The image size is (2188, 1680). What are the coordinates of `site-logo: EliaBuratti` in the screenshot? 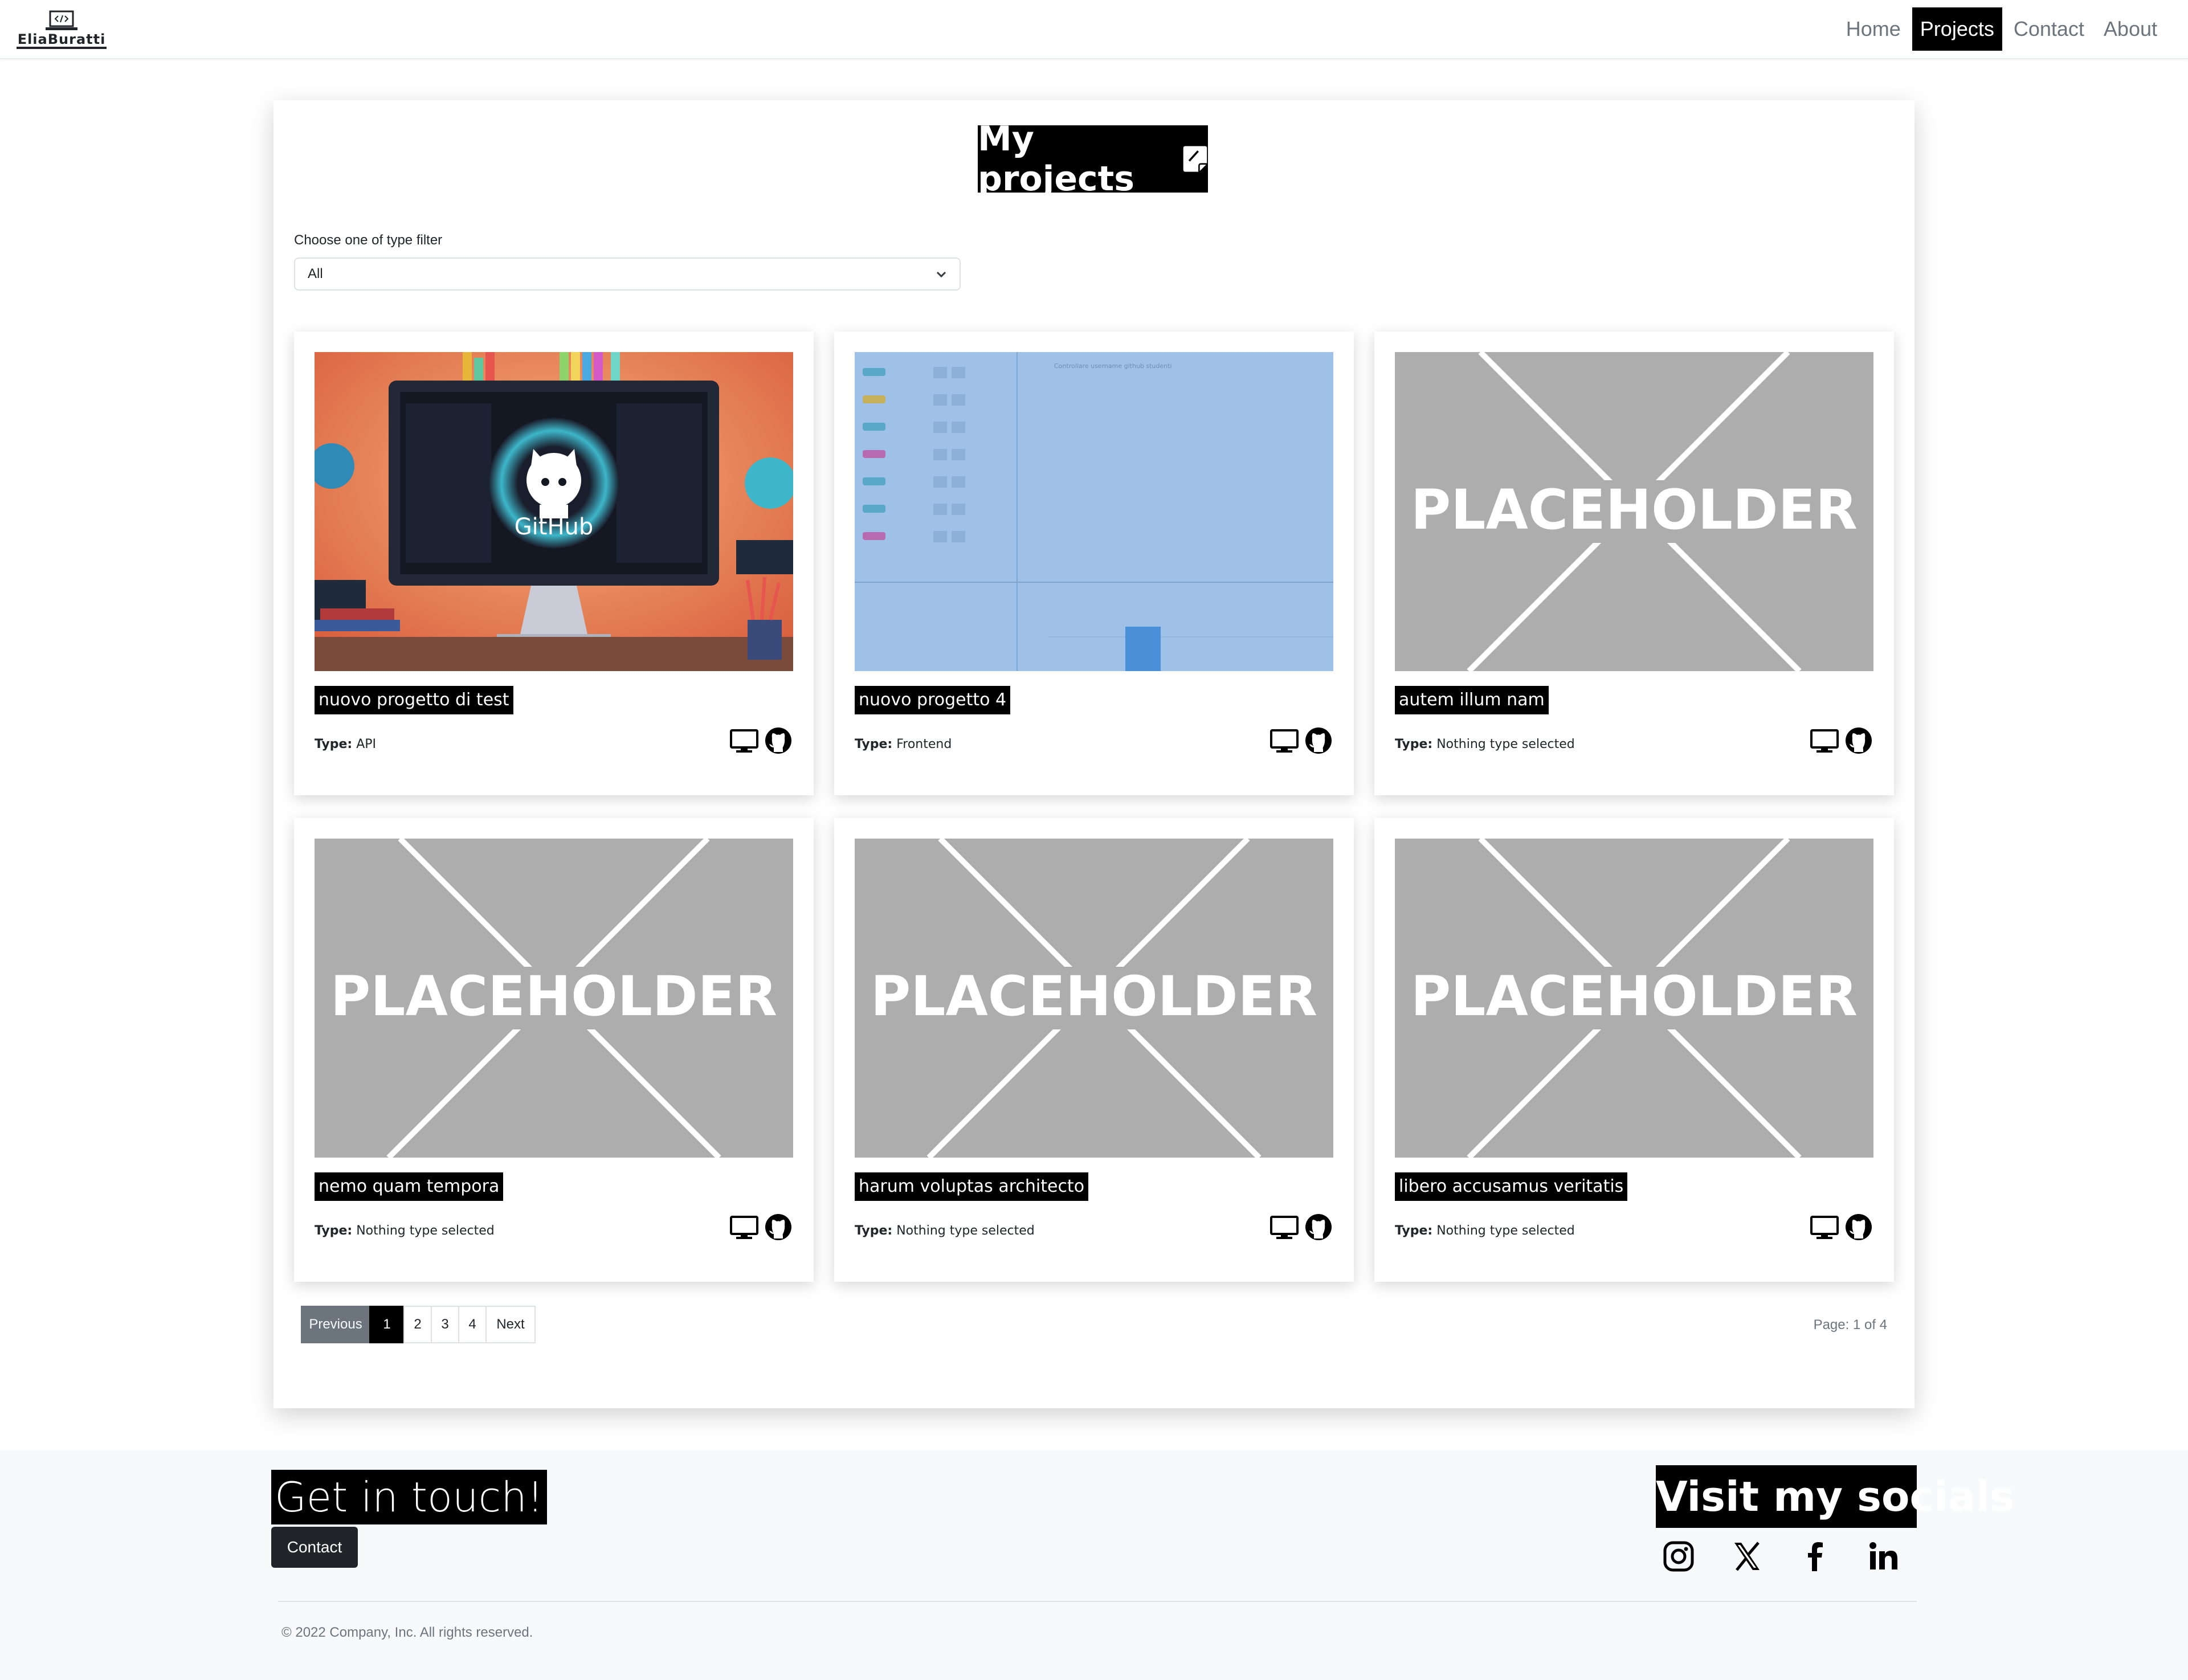 It's located at (61, 29).